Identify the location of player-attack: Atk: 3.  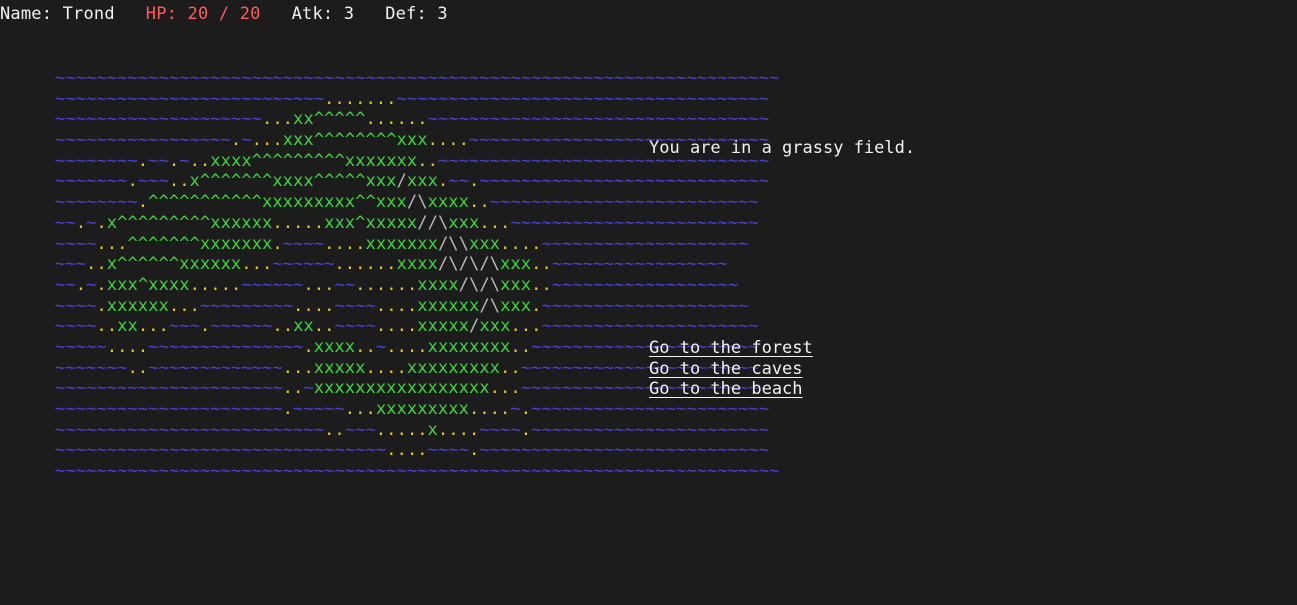
(323, 14).